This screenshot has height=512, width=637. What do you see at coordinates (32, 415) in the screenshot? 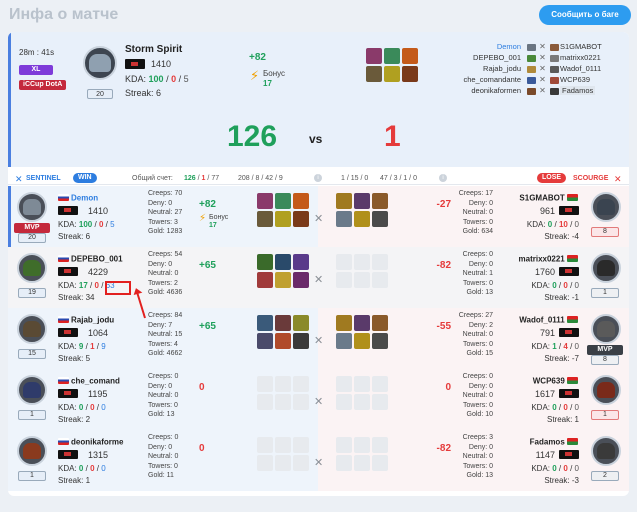
I see `player-level: 1` at bounding box center [32, 415].